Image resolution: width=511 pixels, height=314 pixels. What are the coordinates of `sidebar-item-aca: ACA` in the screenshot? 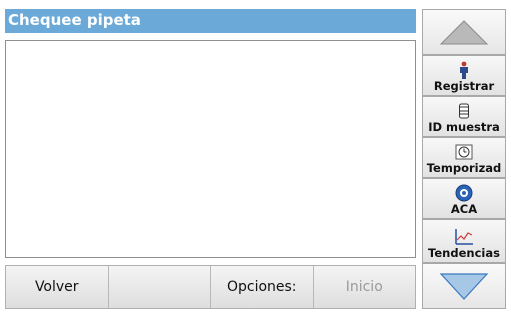 It's located at (464, 198).